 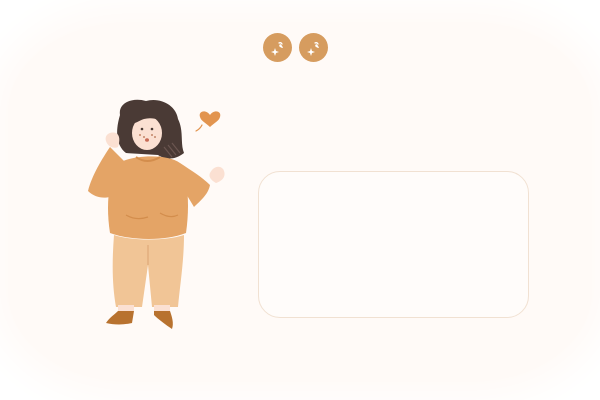 I want to click on girl-illustration, so click(x=156, y=214).